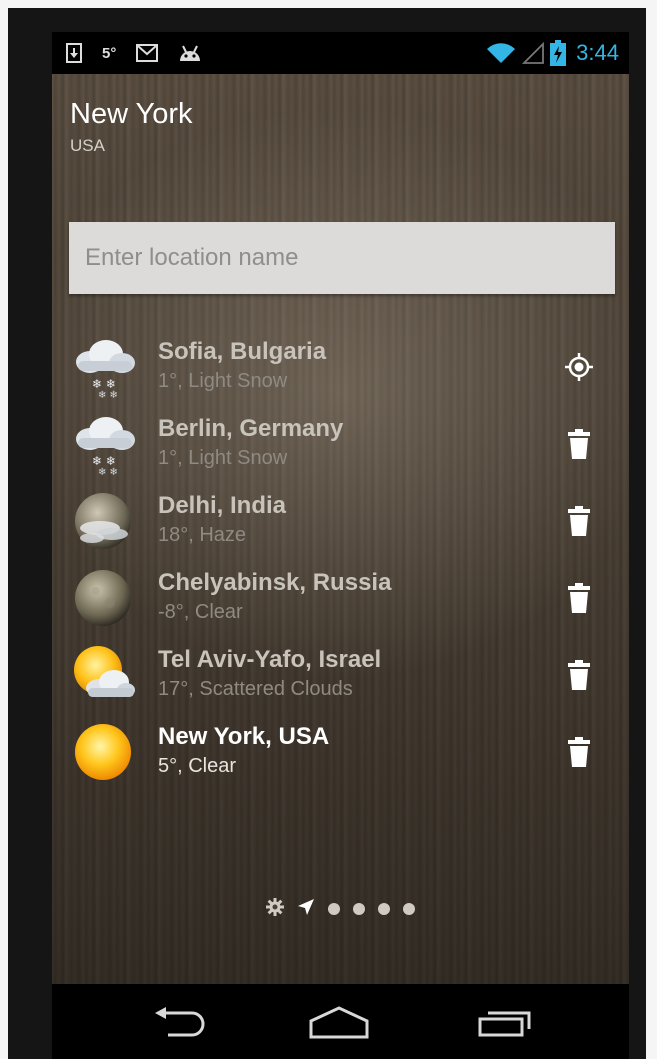  I want to click on location-name: Berlin, Germany, so click(251, 428).